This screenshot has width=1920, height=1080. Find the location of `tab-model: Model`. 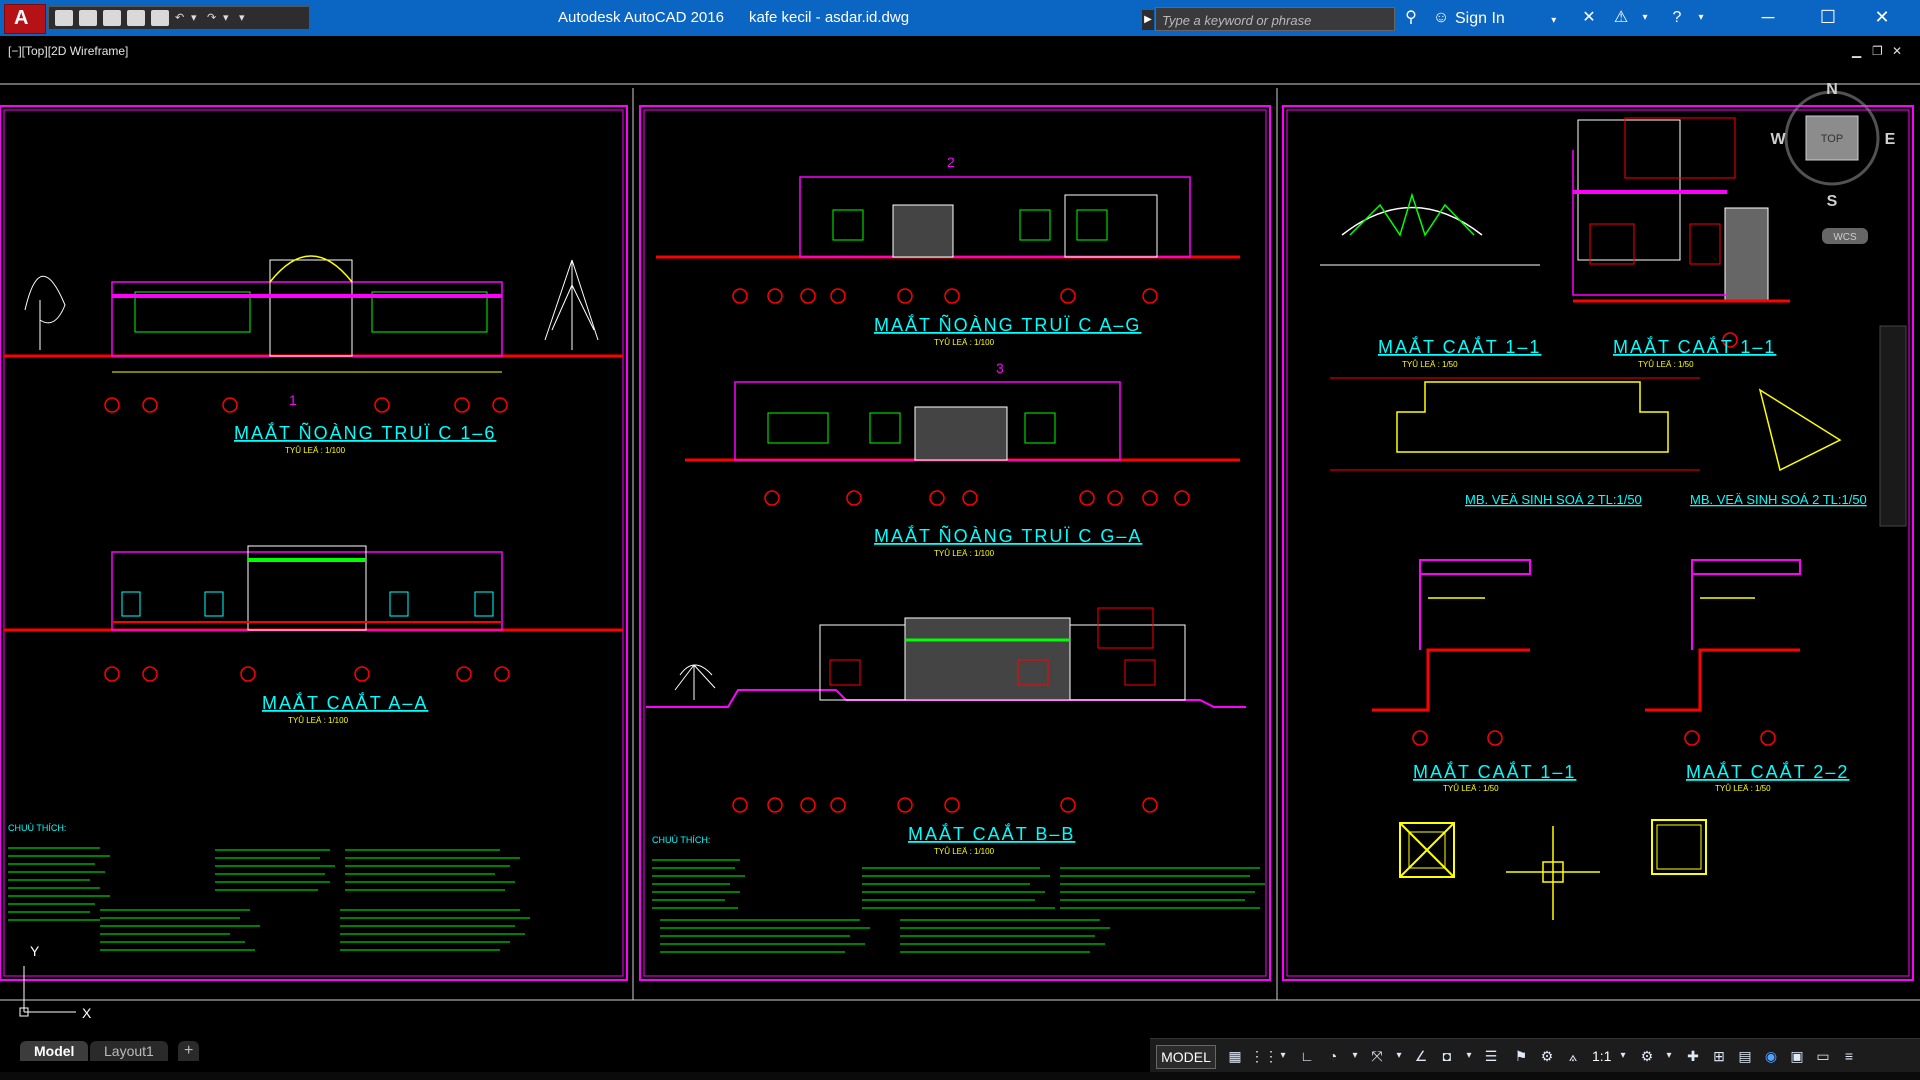

tab-model: Model is located at coordinates (54, 1051).